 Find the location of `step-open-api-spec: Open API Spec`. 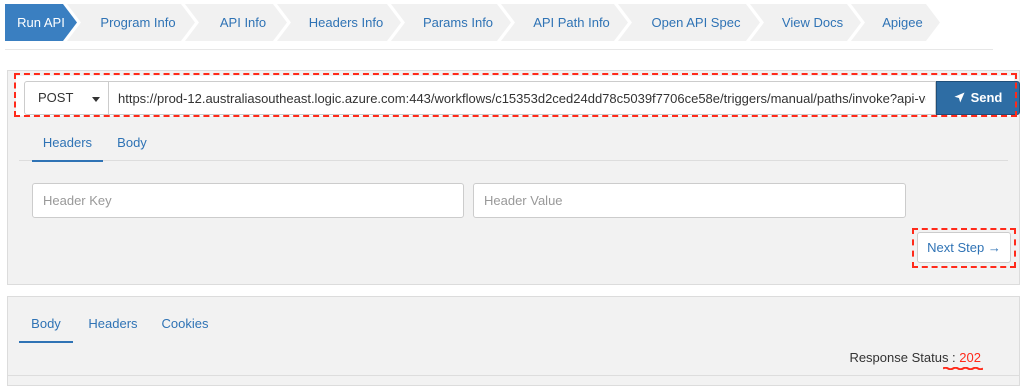

step-open-api-spec: Open API Spec is located at coordinates (689, 22).